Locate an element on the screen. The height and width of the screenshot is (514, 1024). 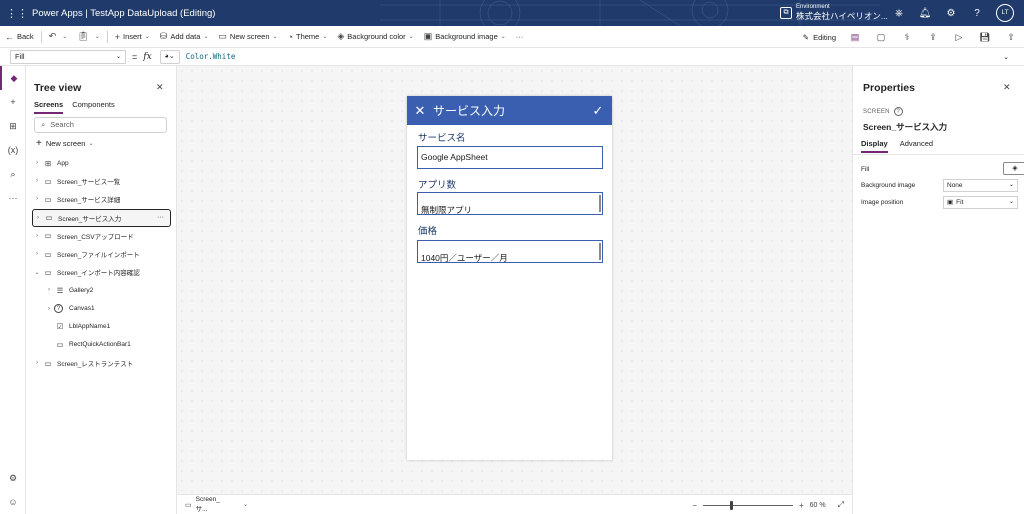
paste-button: 📋︎ ⌄ is located at coordinates (88, 37).